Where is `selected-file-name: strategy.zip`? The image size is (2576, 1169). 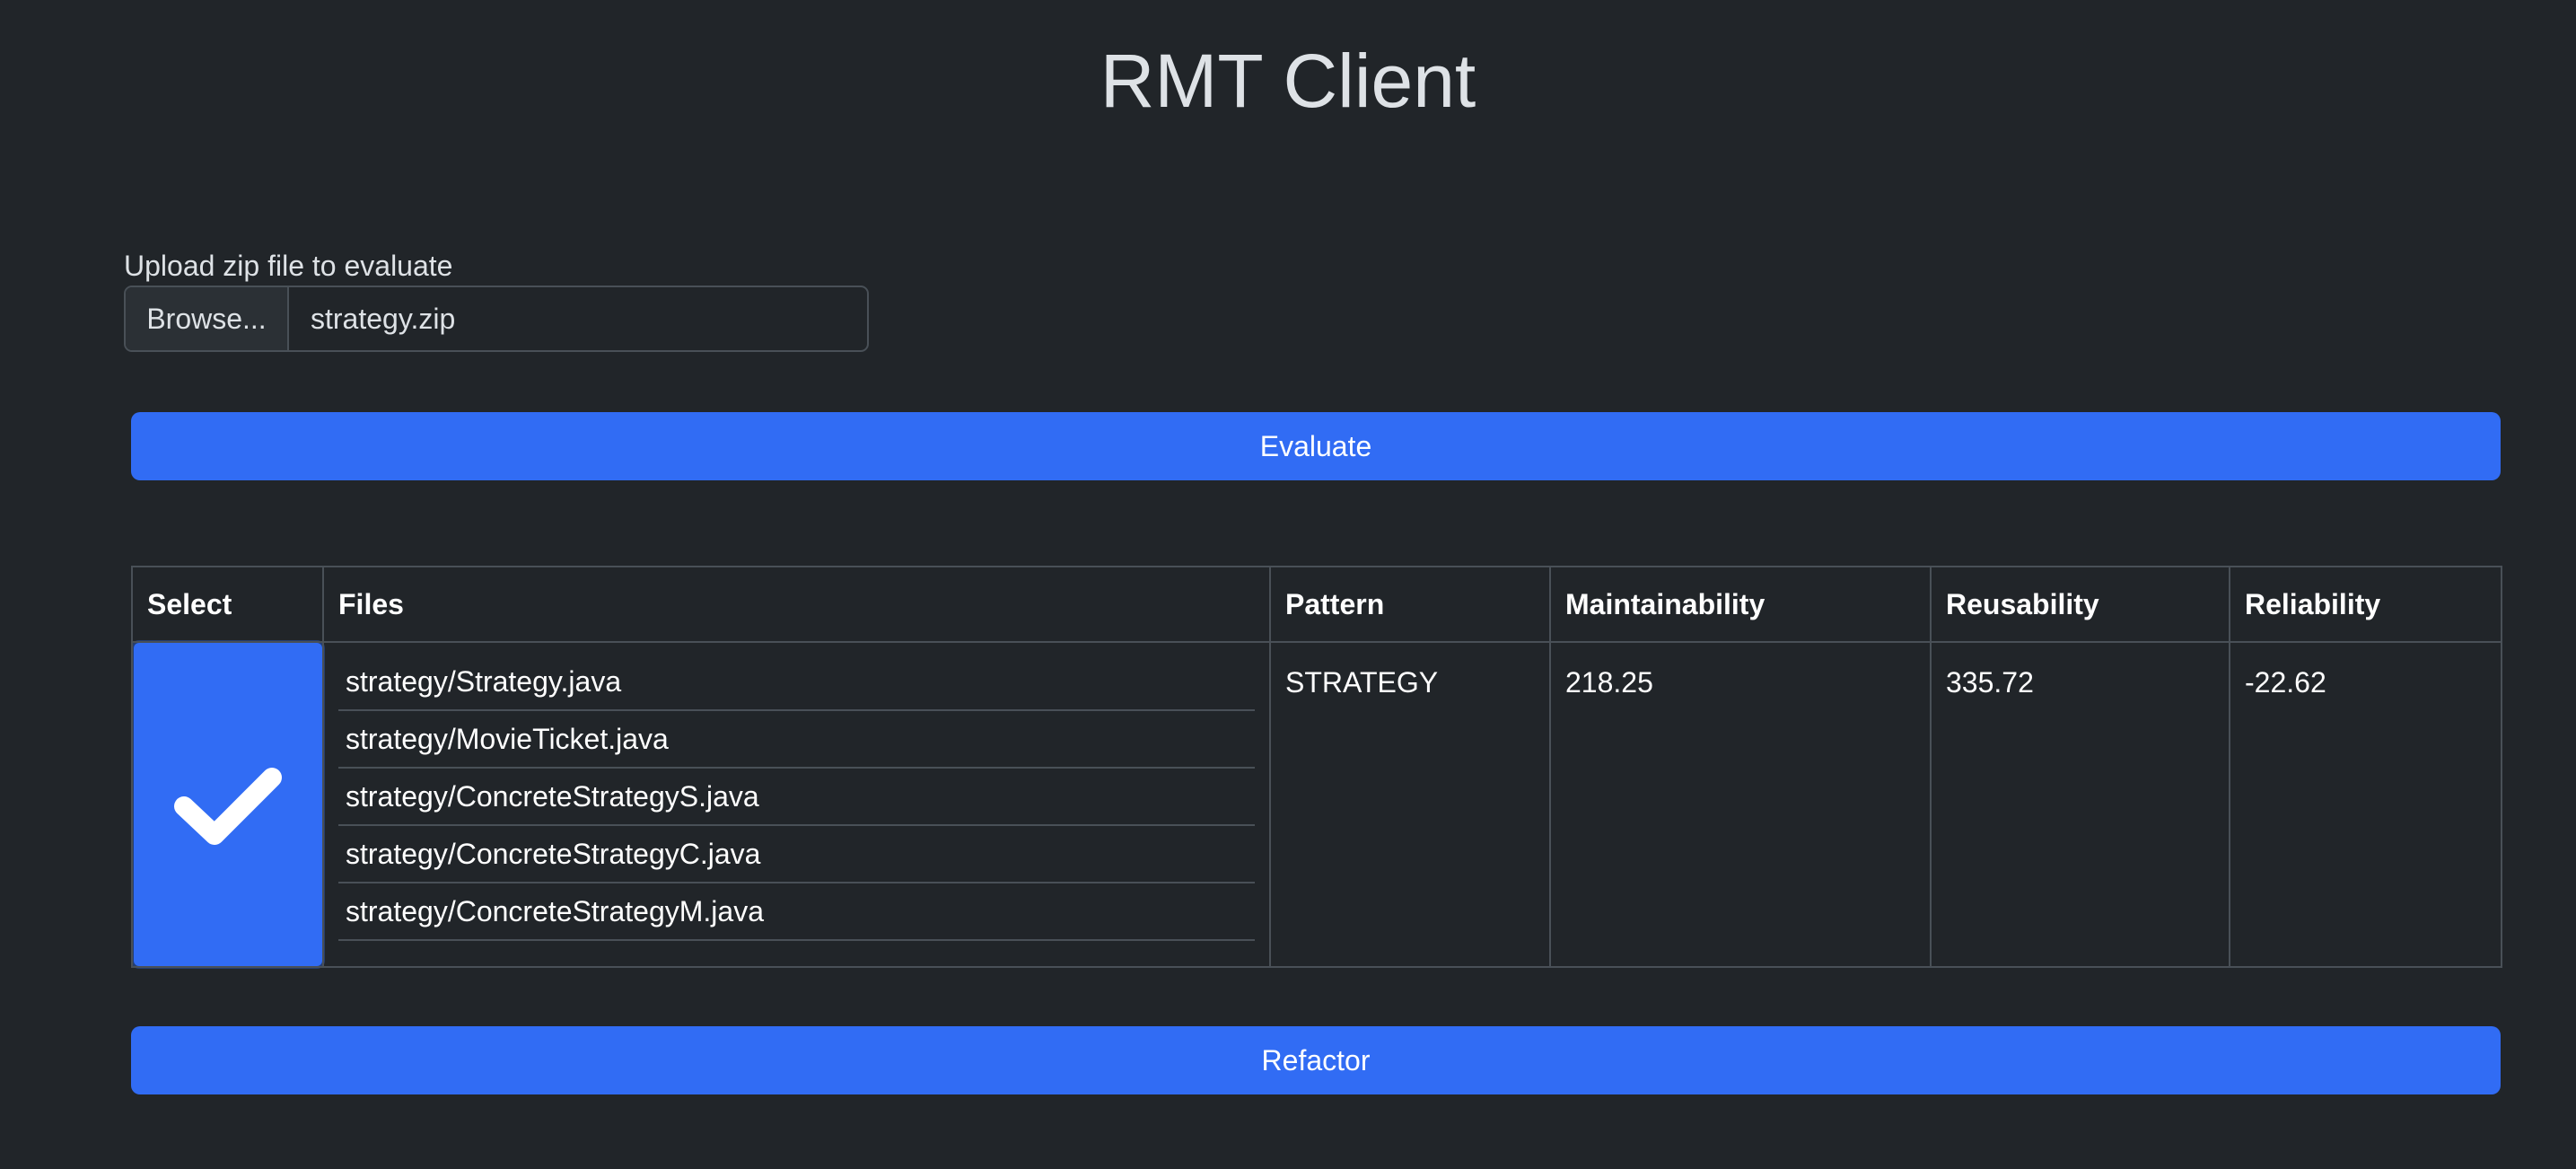 selected-file-name: strategy.zip is located at coordinates (383, 318).